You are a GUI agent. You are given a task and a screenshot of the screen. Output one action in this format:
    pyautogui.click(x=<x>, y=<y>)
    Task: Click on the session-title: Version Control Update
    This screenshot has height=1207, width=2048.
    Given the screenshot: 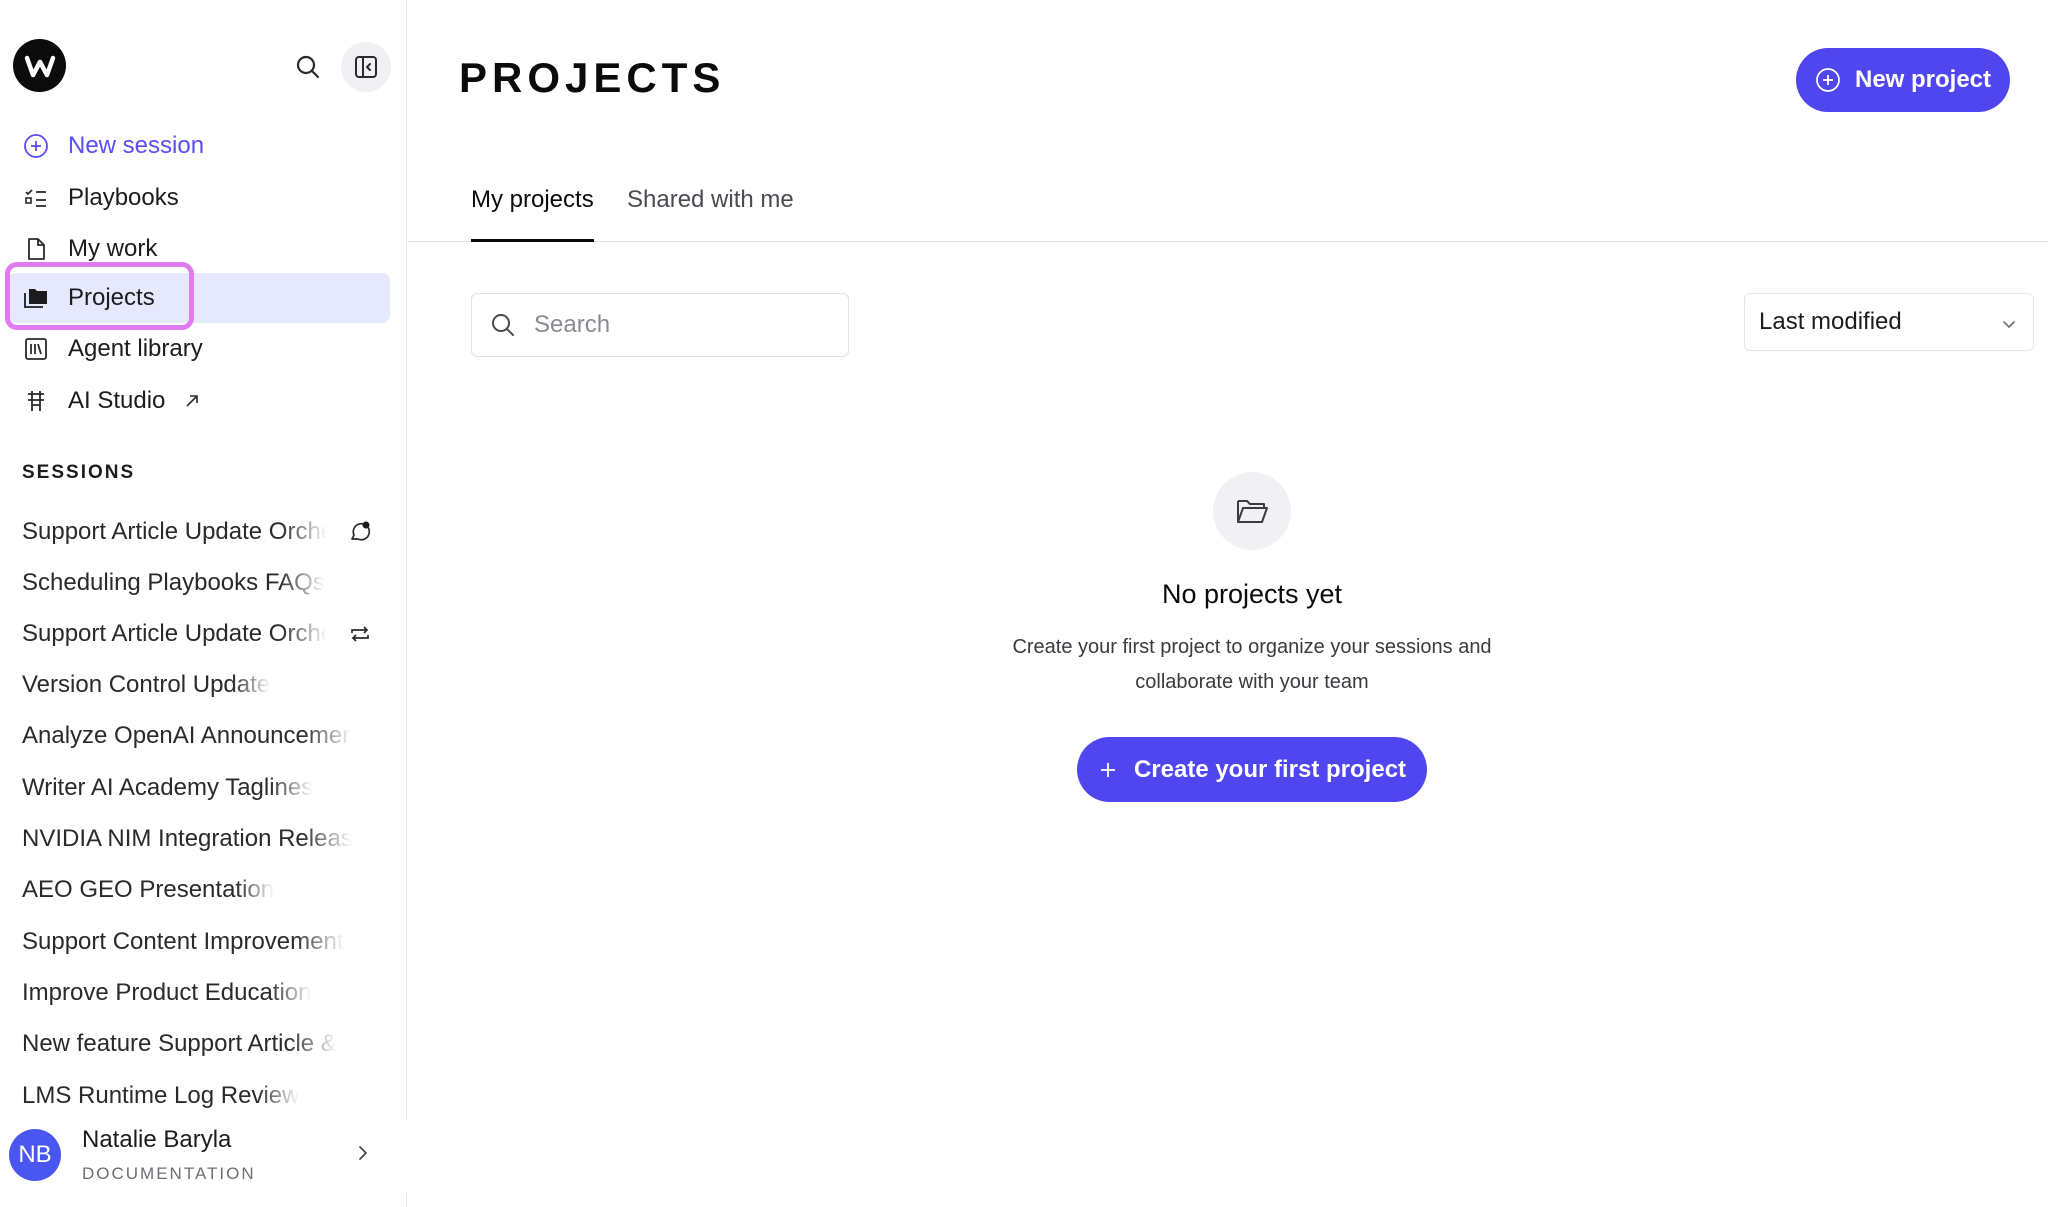 What is the action you would take?
    pyautogui.click(x=146, y=684)
    